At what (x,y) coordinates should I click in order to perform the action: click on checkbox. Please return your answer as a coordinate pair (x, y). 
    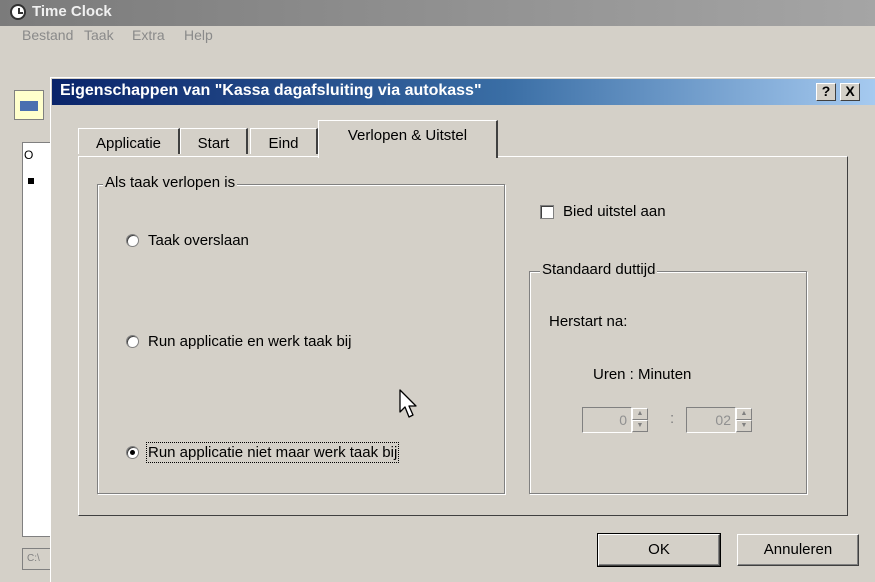
    Looking at the image, I should click on (547, 211).